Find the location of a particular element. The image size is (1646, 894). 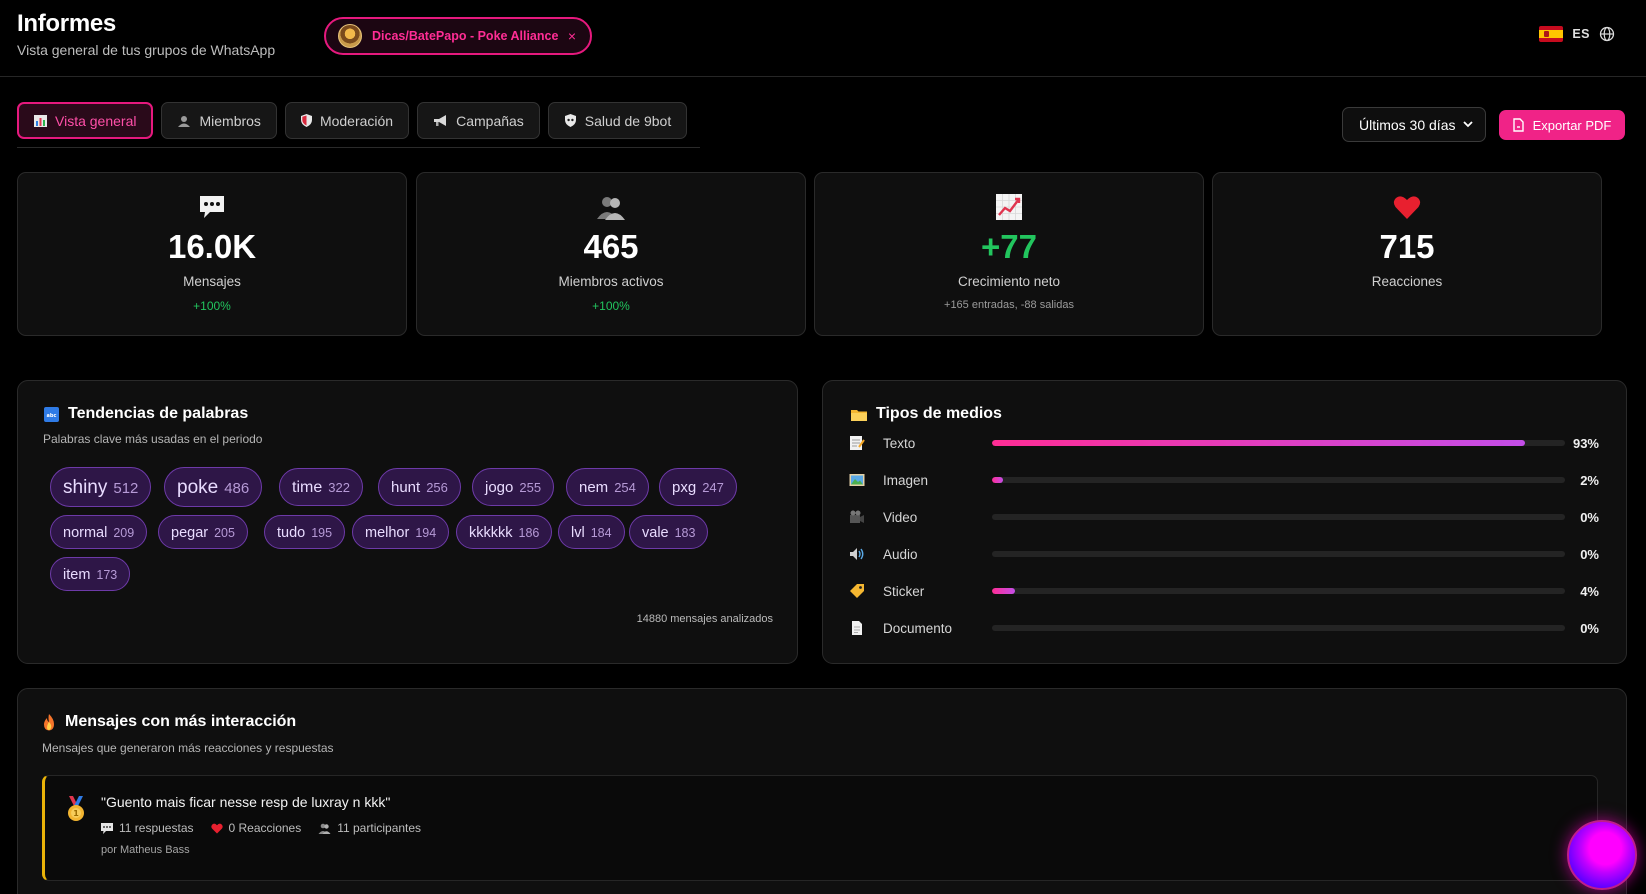

date-range-value: Últimos 30 días is located at coordinates (1407, 124).